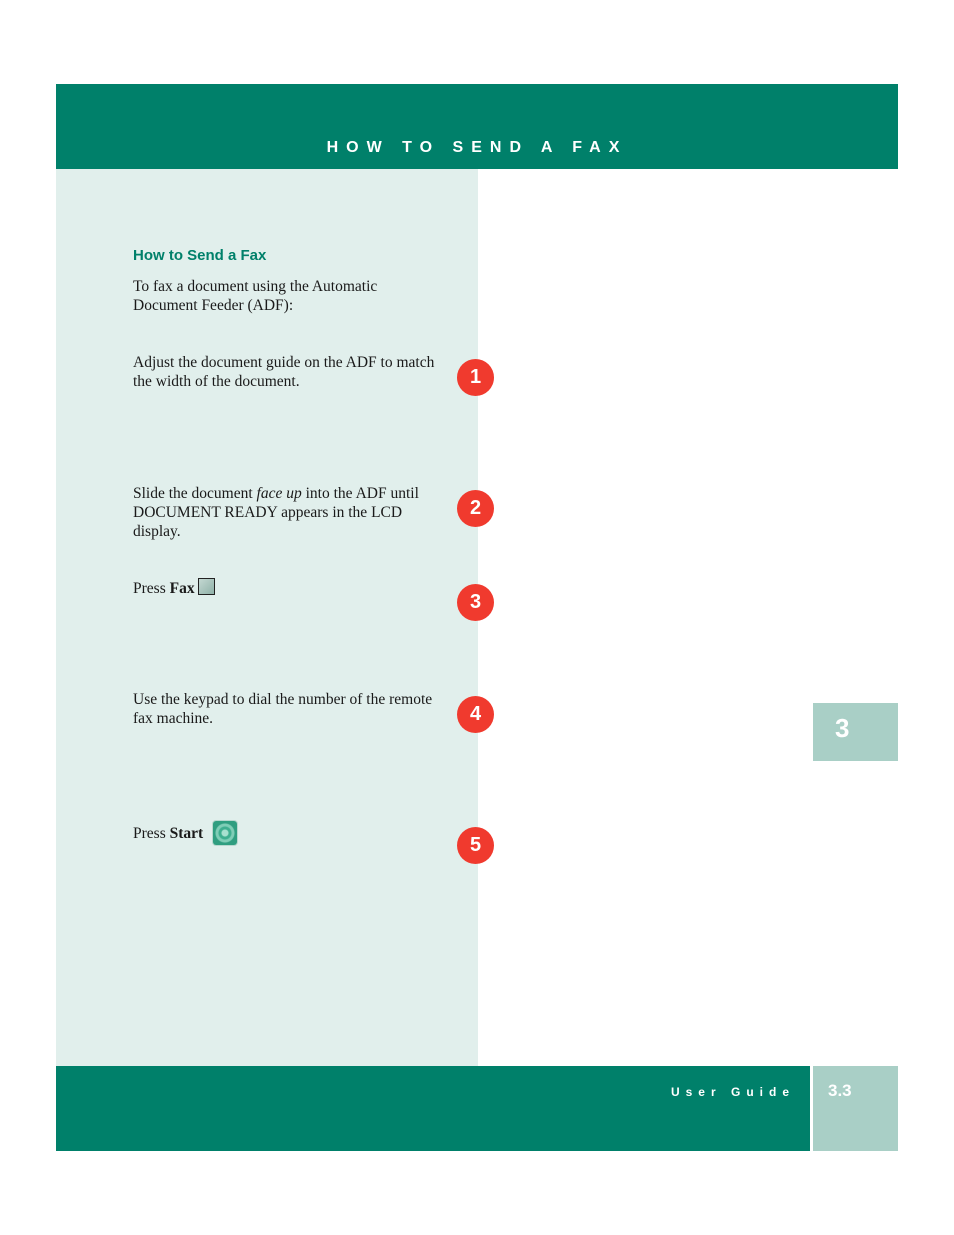 The height and width of the screenshot is (1235, 954). I want to click on page-header-title: HOW TO SEND A FAX, so click(477, 147).